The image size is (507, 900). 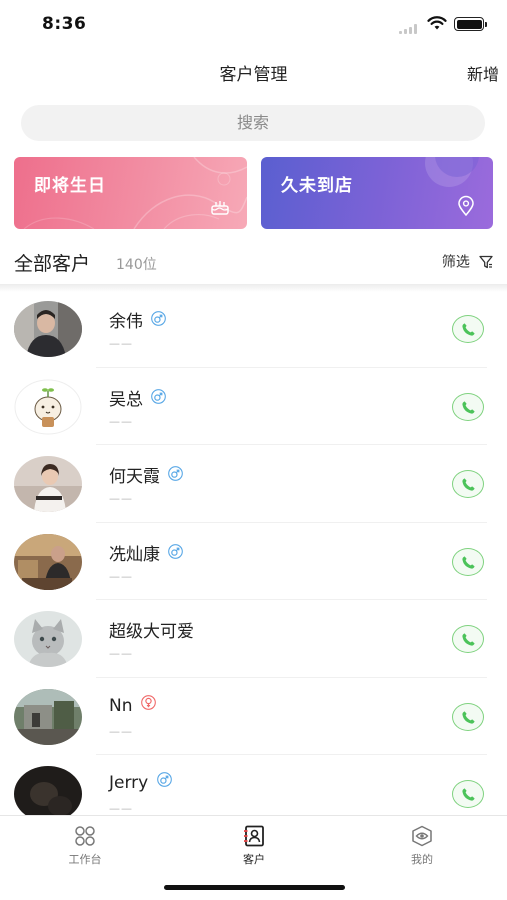 I want to click on customer-name-line: 超级大可爱, so click(x=151, y=629).